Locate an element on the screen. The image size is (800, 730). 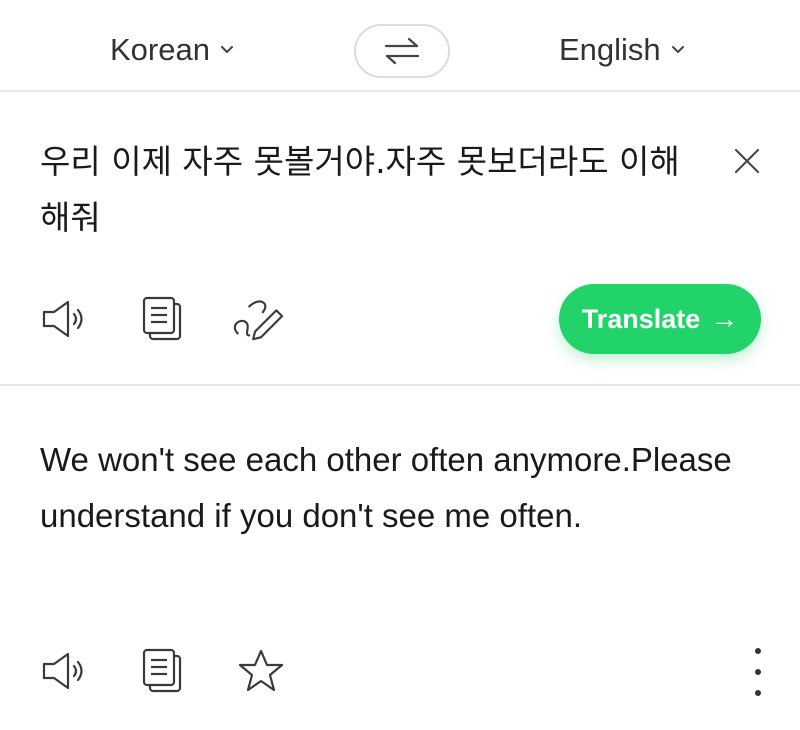
star-icon is located at coordinates (261, 670).